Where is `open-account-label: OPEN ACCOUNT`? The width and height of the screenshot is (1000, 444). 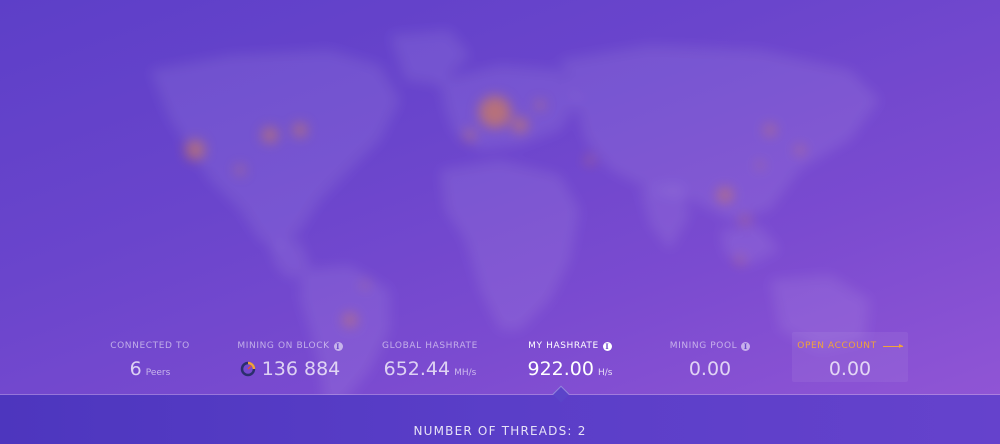
open-account-label: OPEN ACCOUNT is located at coordinates (837, 346).